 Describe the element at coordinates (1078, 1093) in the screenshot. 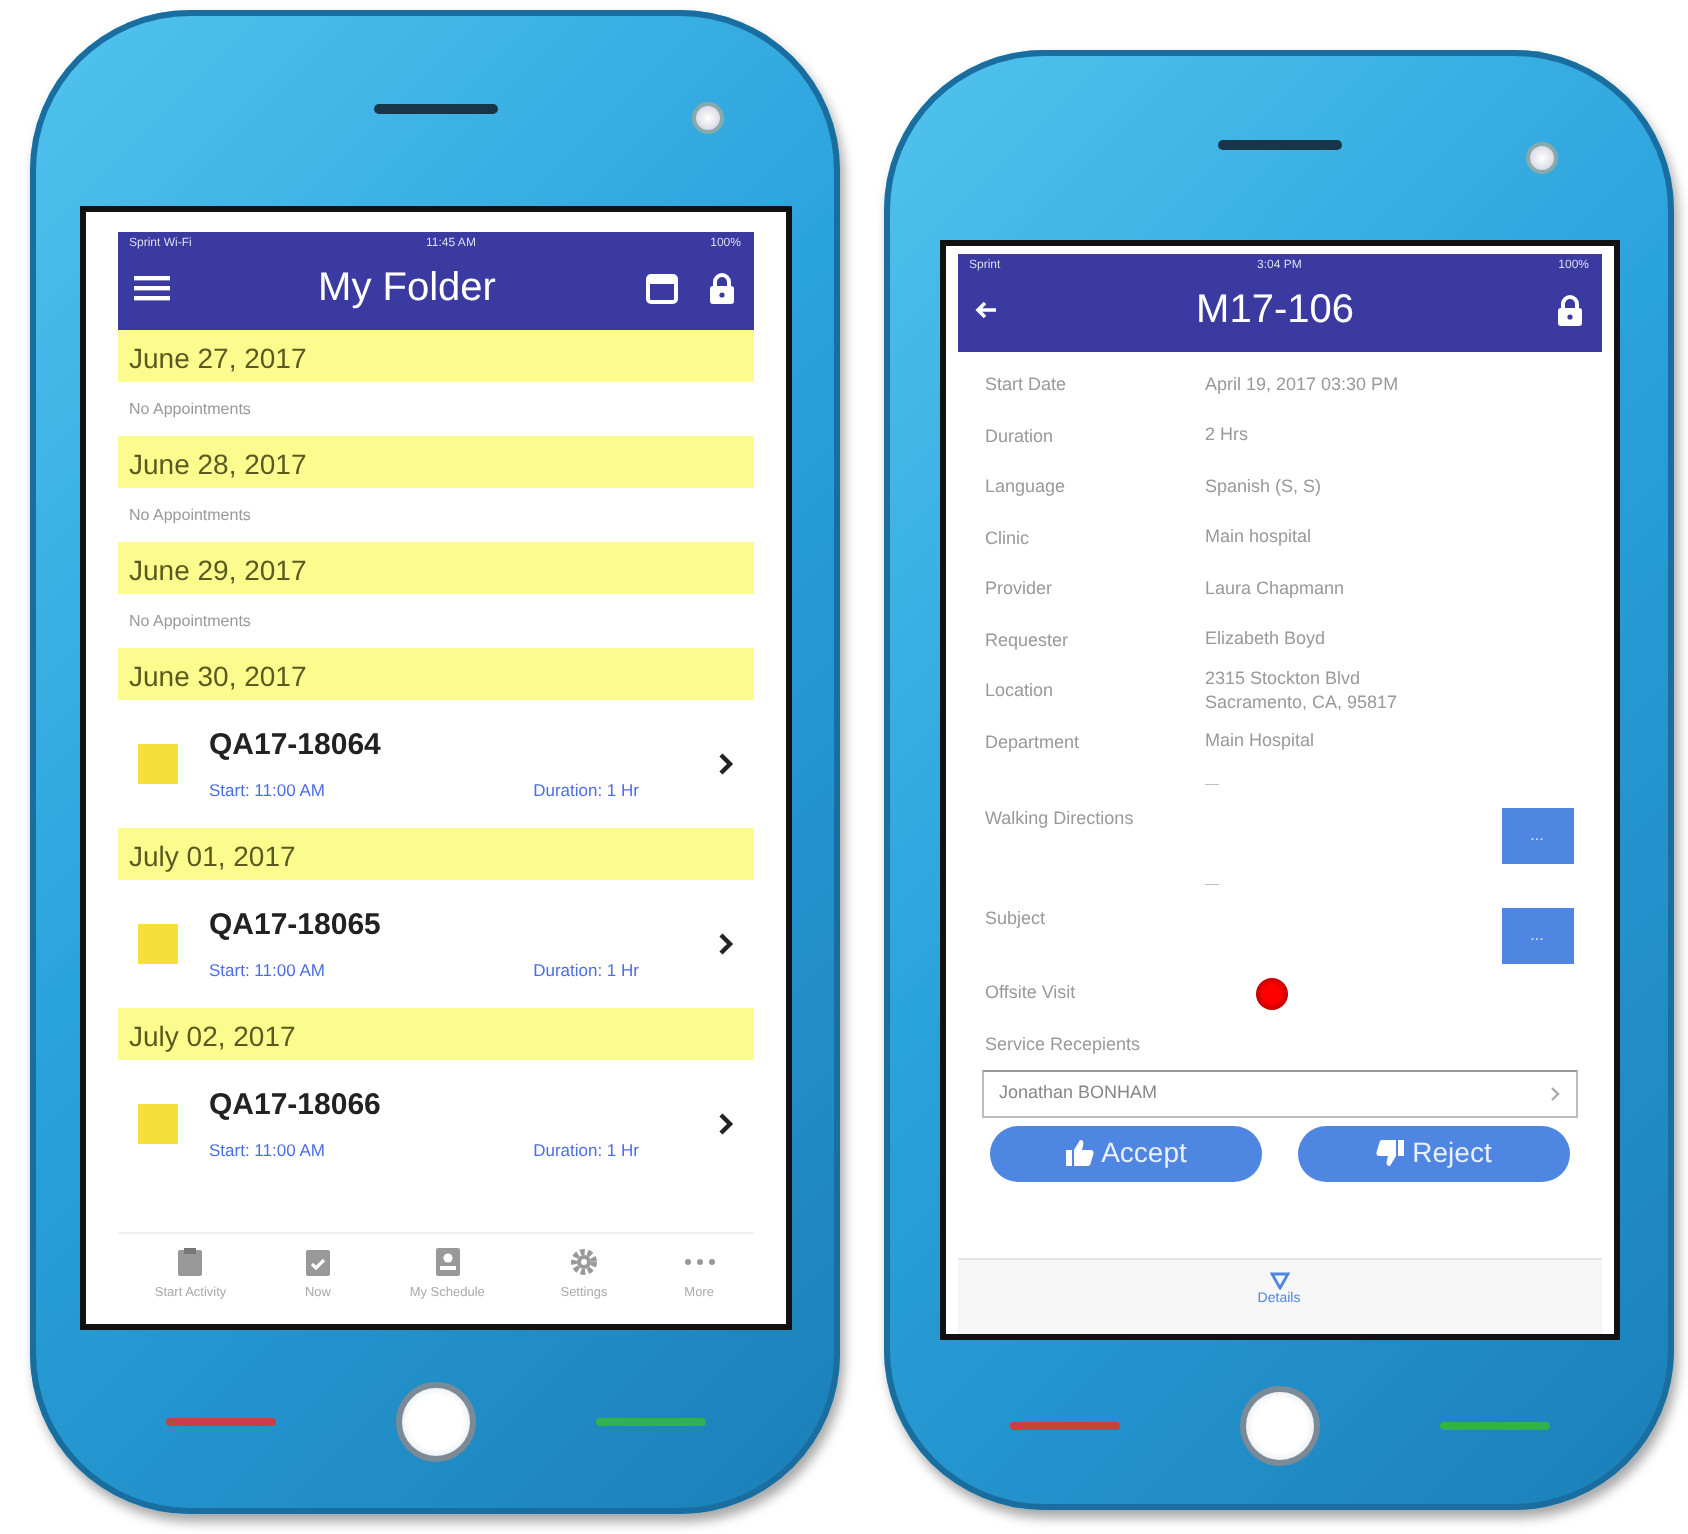

I see `recipient-name: Jonathan BONHAM` at that location.